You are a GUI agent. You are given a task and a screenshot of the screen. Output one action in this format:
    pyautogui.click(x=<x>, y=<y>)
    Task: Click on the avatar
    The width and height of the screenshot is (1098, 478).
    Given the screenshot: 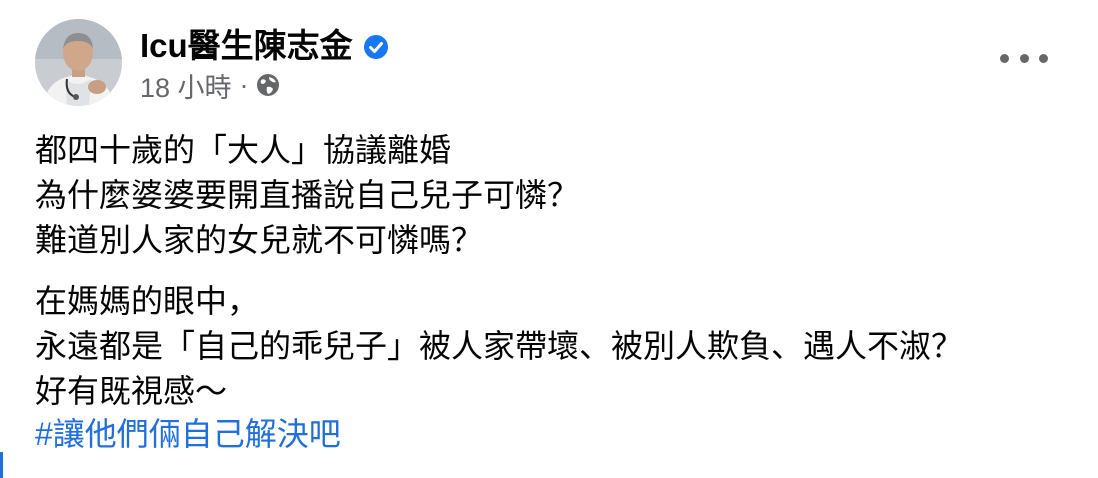 What is the action you would take?
    pyautogui.click(x=78, y=62)
    